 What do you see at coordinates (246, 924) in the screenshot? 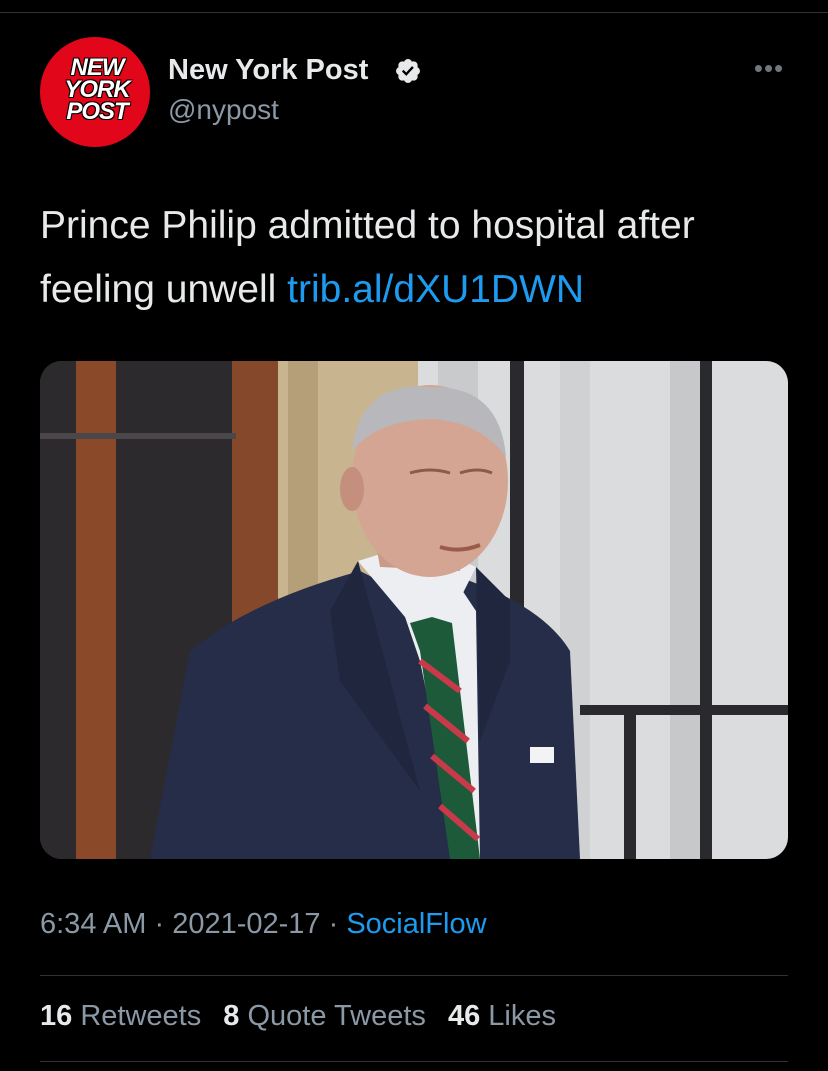
I see `tweet-date: 2021-02-17` at bounding box center [246, 924].